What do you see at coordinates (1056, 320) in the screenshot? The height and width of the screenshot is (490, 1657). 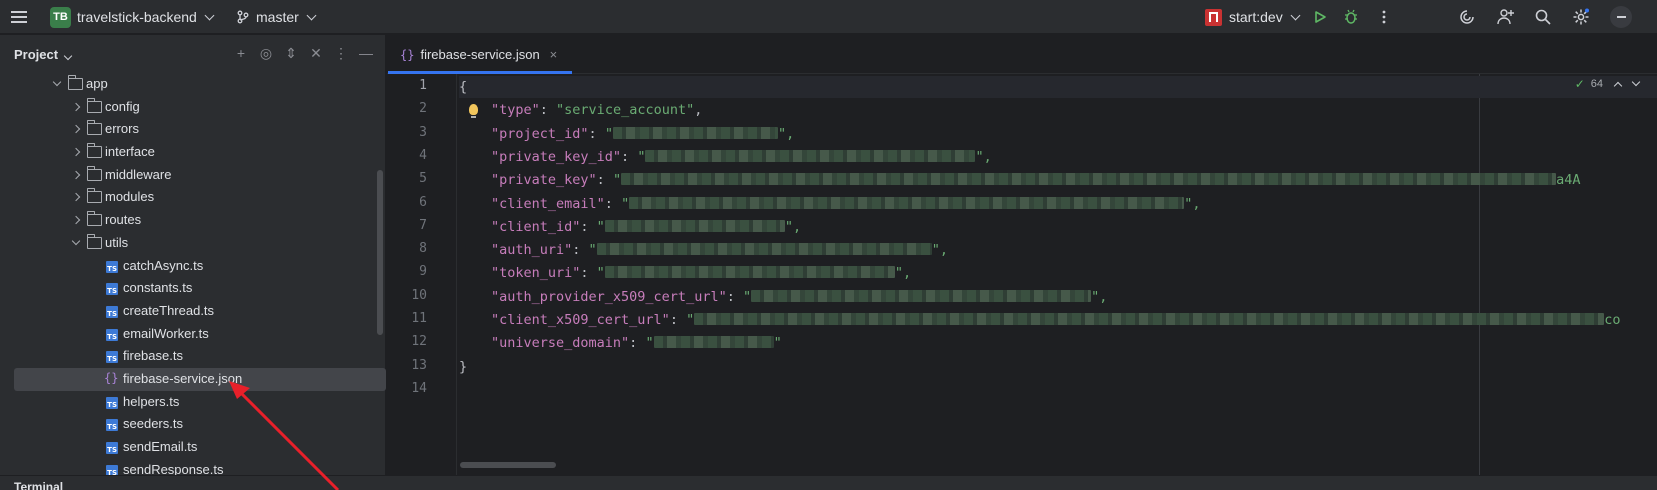 I see `code-line: "client_x509_cert_url": " co` at bounding box center [1056, 320].